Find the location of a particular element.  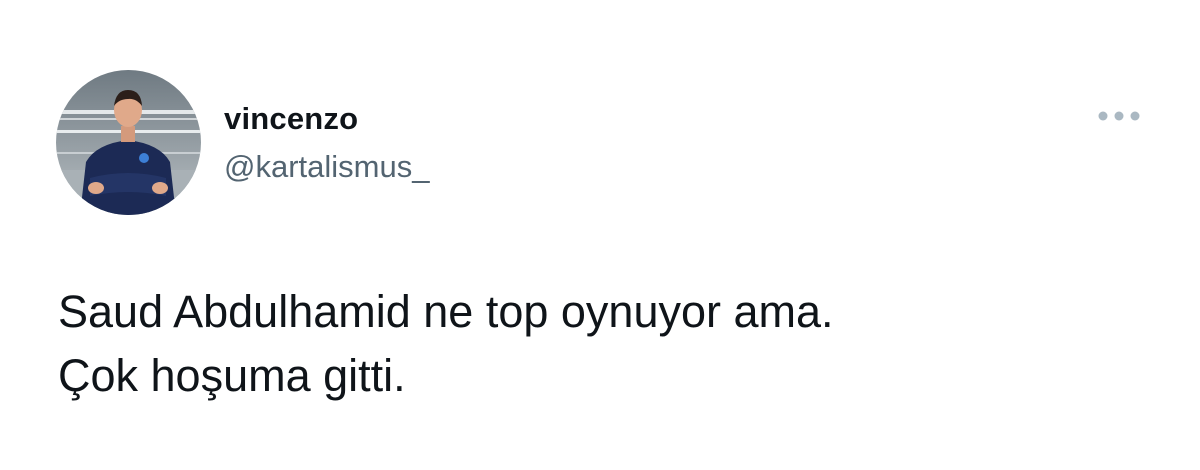

tweet-text-line: Çok hoşuma gitti. is located at coordinates (232, 375).